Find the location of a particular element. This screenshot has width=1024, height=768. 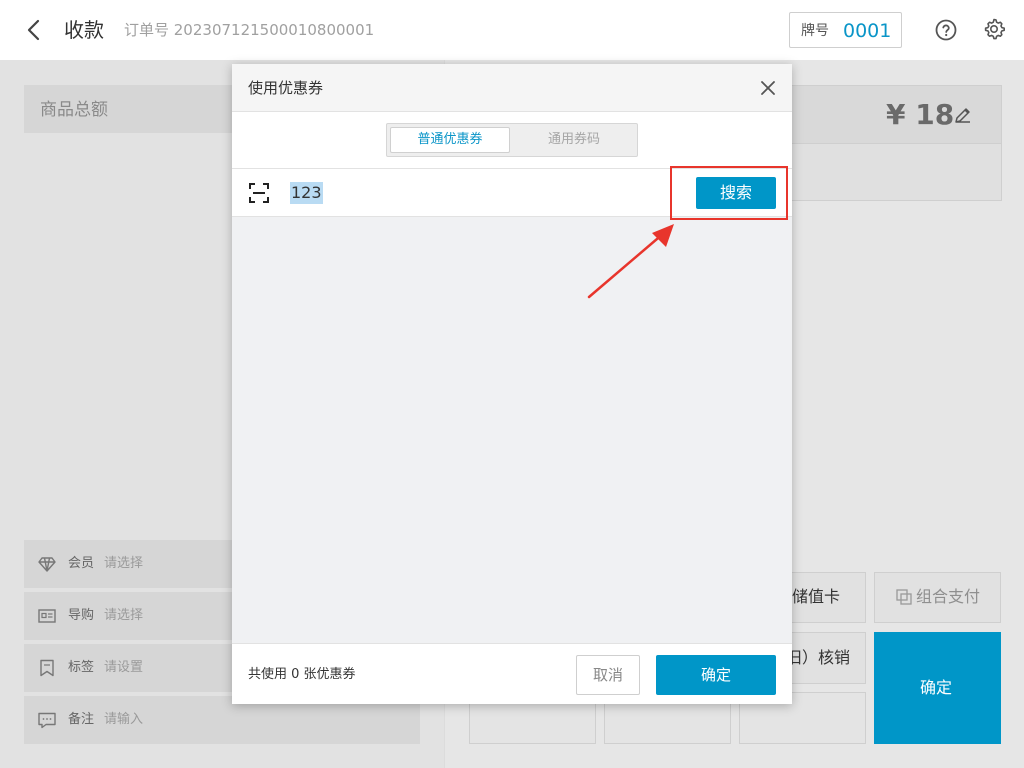

combo-pay-button: 组合支付 is located at coordinates (937, 597).